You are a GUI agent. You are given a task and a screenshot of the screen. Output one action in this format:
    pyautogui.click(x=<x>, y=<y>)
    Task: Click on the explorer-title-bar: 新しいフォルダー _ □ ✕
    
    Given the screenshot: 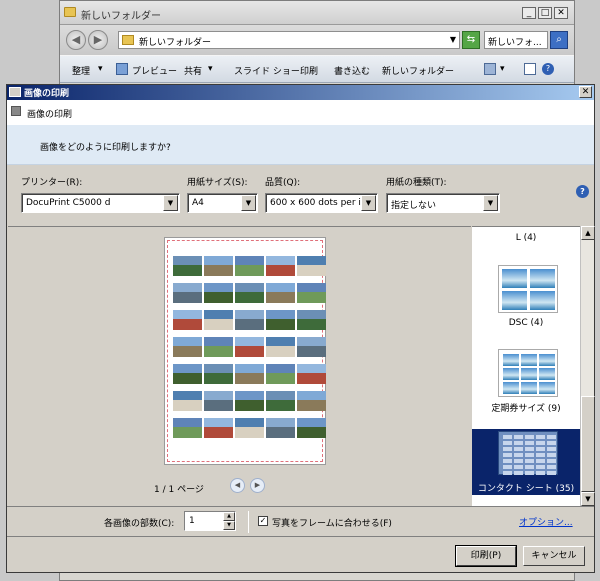 What is the action you would take?
    pyautogui.click(x=317, y=13)
    